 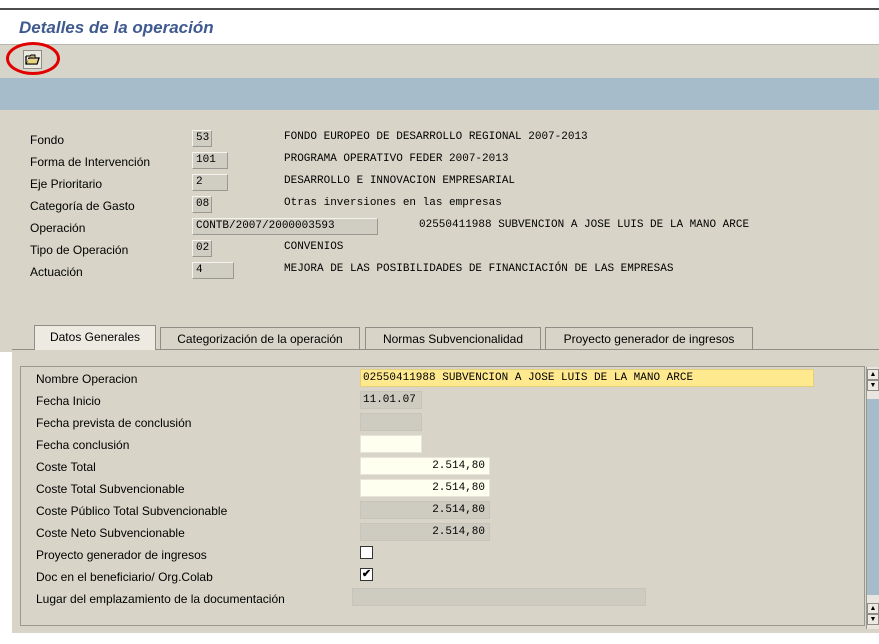 What do you see at coordinates (95, 337) in the screenshot?
I see `tab-datos-generales: Datos Generales` at bounding box center [95, 337].